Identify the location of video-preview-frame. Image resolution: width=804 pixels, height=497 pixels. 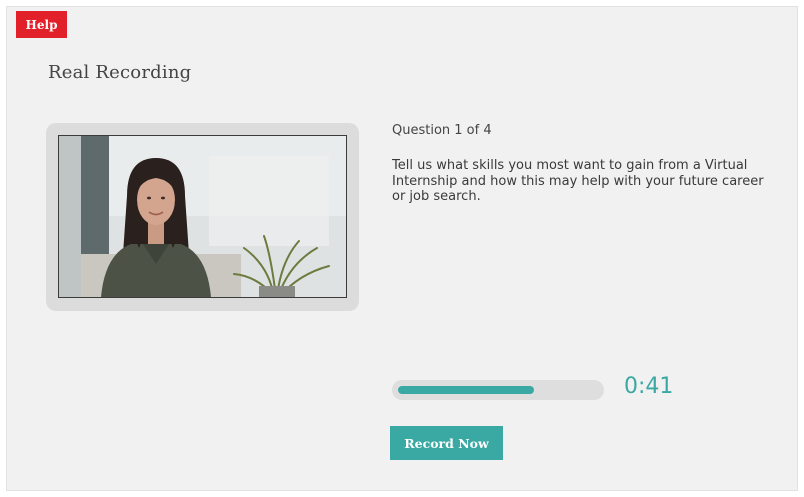
(202, 217).